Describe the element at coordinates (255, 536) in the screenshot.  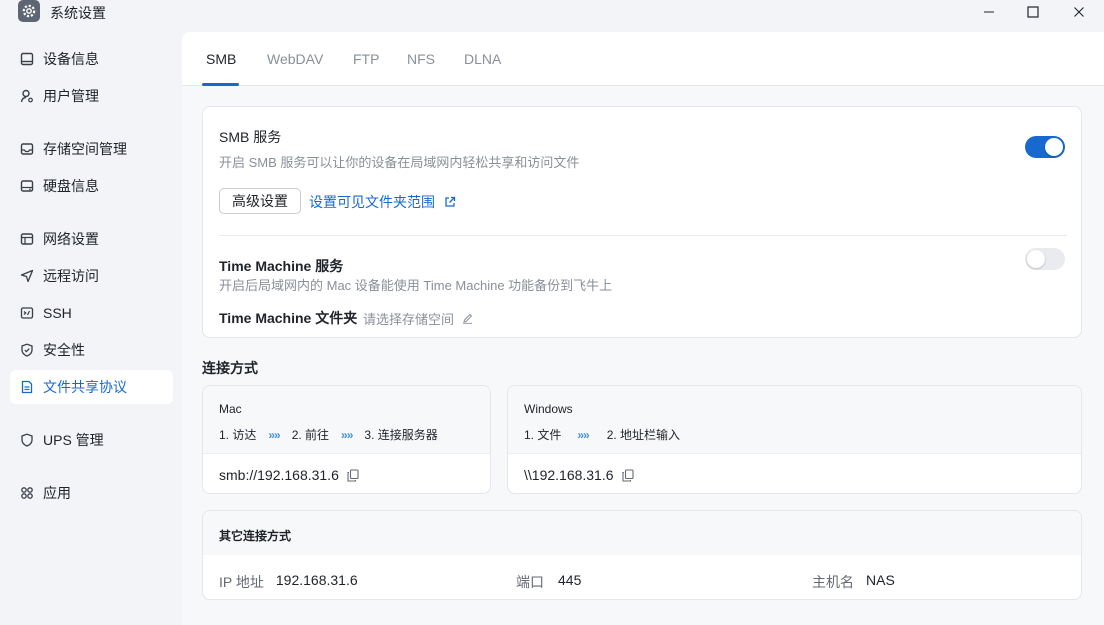
I see `other-connection-title: 其它连接方式` at that location.